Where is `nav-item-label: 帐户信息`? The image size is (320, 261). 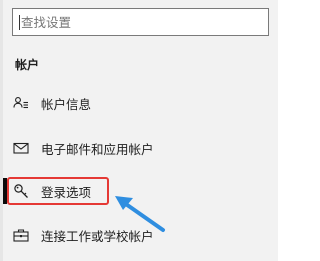 nav-item-label: 帐户信息 is located at coordinates (66, 104).